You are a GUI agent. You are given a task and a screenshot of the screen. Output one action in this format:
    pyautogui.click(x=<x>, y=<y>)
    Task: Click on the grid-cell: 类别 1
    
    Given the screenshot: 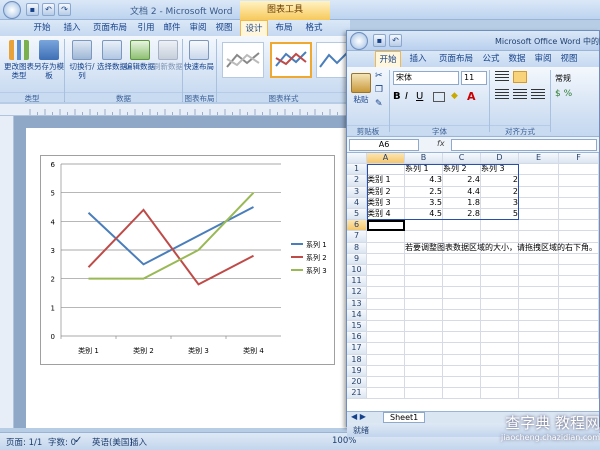 What is the action you would take?
    pyautogui.click(x=386, y=181)
    